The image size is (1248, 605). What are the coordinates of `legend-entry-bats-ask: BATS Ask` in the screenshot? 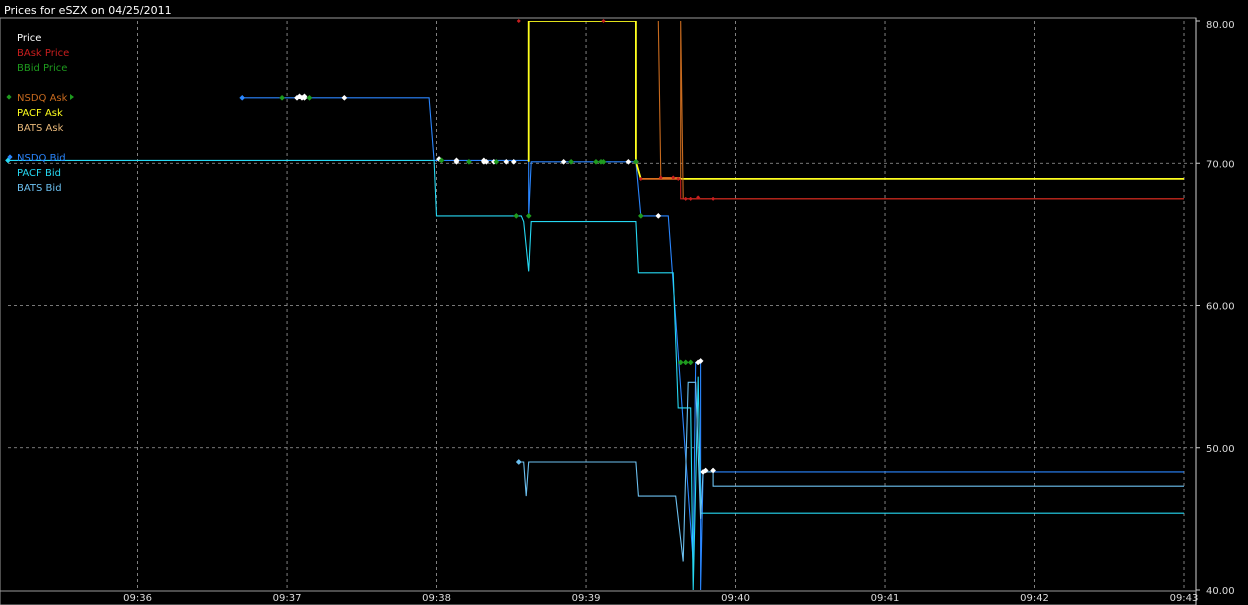 It's located at (40, 128).